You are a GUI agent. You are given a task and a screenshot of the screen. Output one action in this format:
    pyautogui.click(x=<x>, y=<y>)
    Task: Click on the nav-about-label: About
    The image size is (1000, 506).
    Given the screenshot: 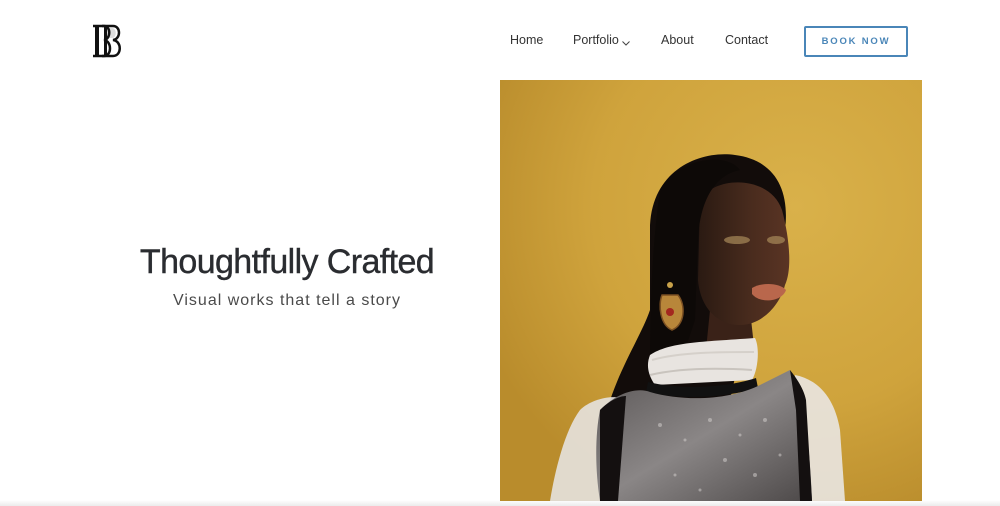 What is the action you would take?
    pyautogui.click(x=677, y=40)
    